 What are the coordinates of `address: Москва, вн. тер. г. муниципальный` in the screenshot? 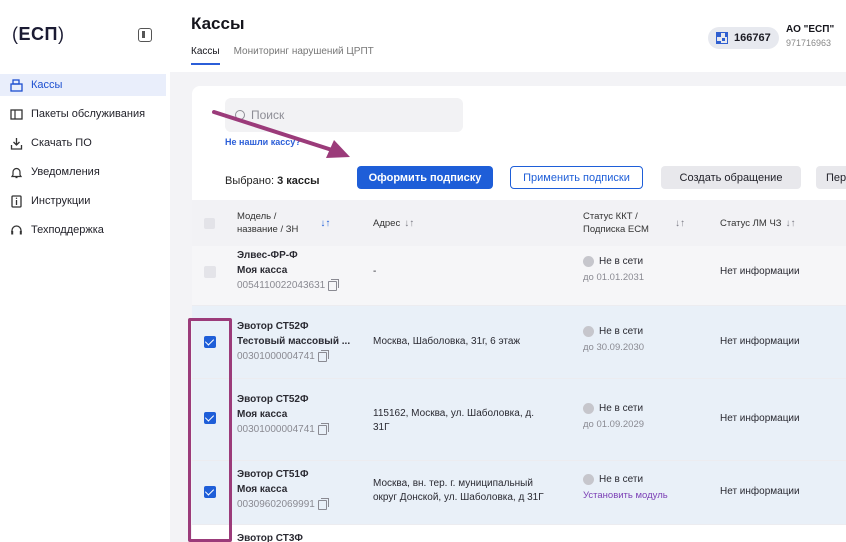 It's located at (453, 483).